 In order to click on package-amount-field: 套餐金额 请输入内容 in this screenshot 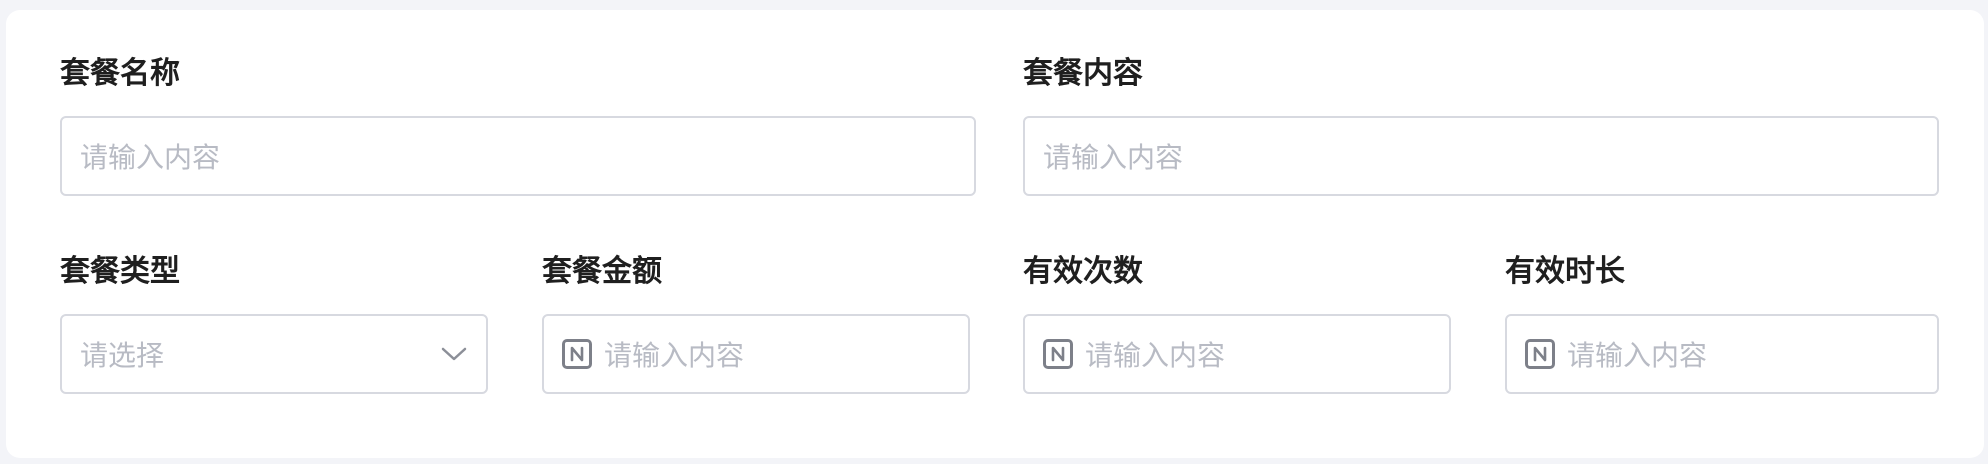, I will do `click(756, 324)`.